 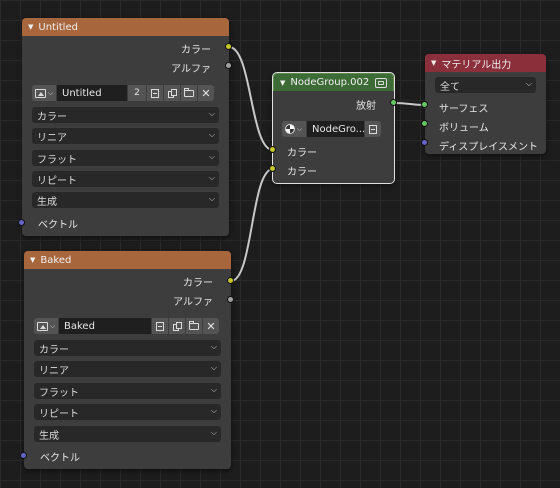 I want to click on node-tree-icon, so click(x=290, y=129).